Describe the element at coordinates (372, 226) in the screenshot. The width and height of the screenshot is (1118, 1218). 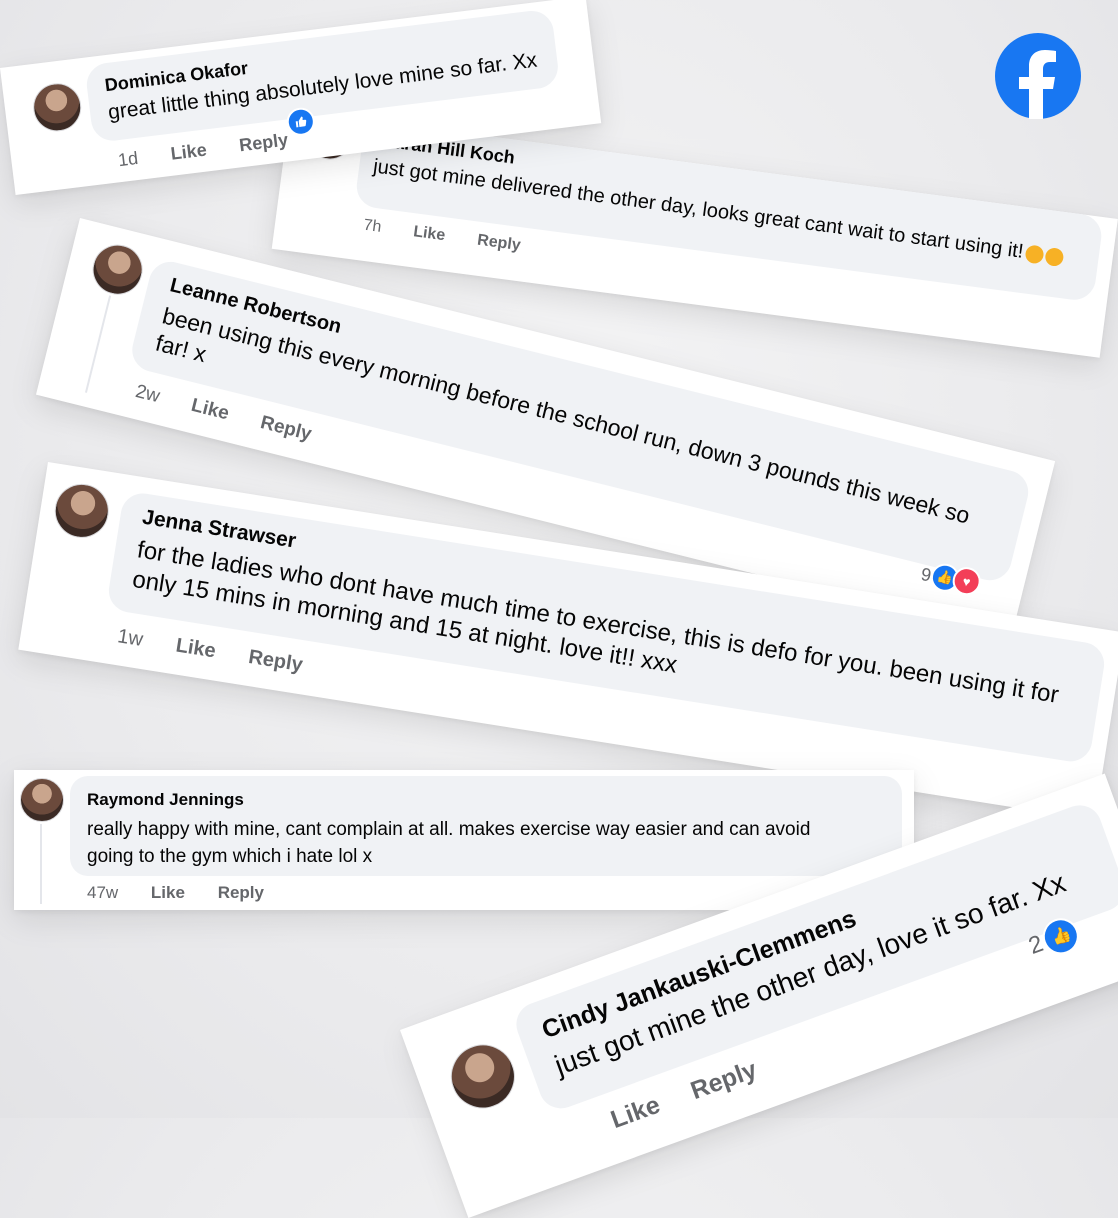
I see `timestamp: 7h` at that location.